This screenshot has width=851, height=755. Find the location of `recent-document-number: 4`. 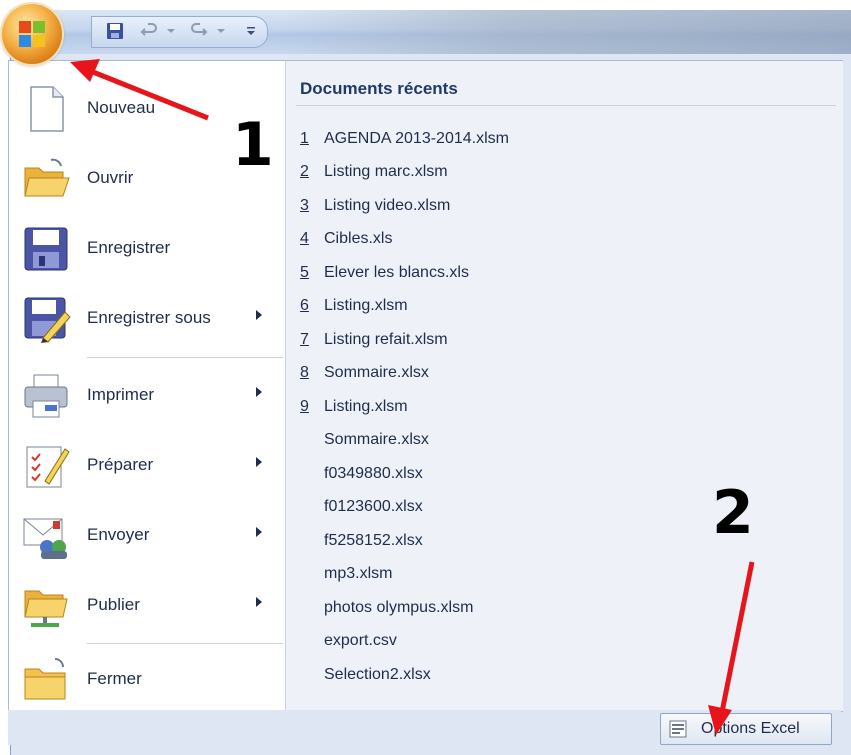

recent-document-number: 4 is located at coordinates (304, 238).